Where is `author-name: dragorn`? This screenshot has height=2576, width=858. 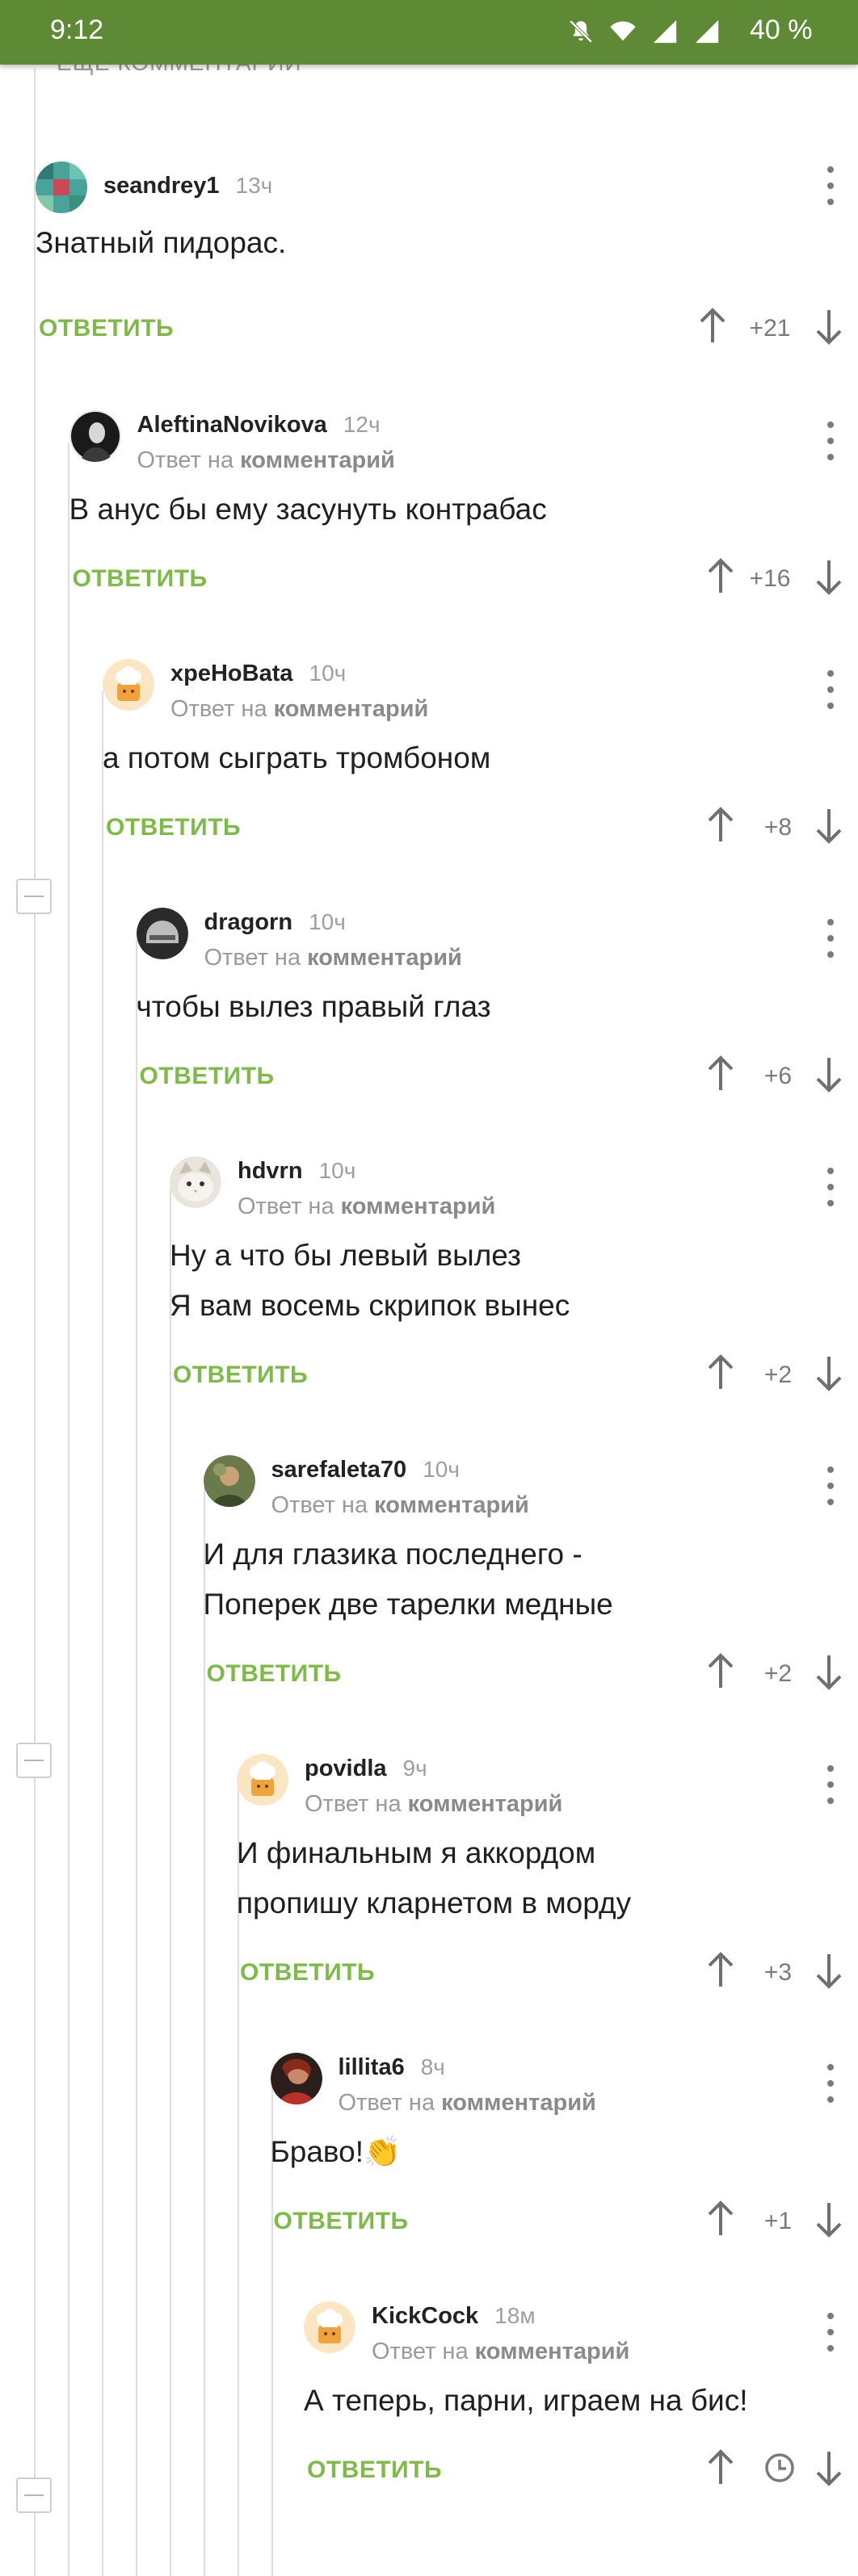 author-name: dragorn is located at coordinates (248, 922).